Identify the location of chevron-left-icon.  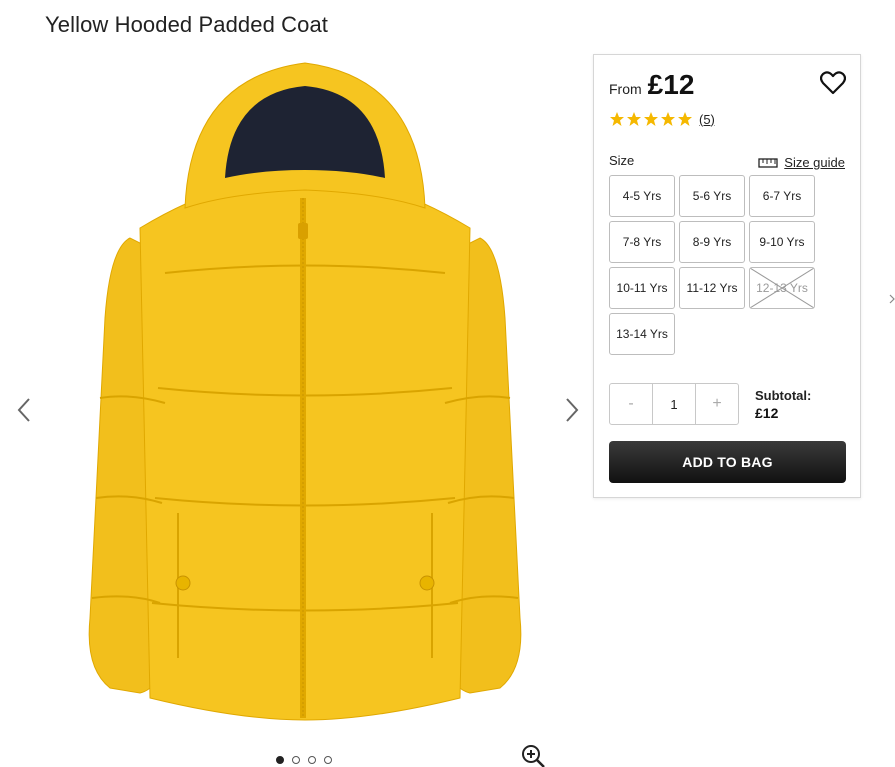
(23, 410).